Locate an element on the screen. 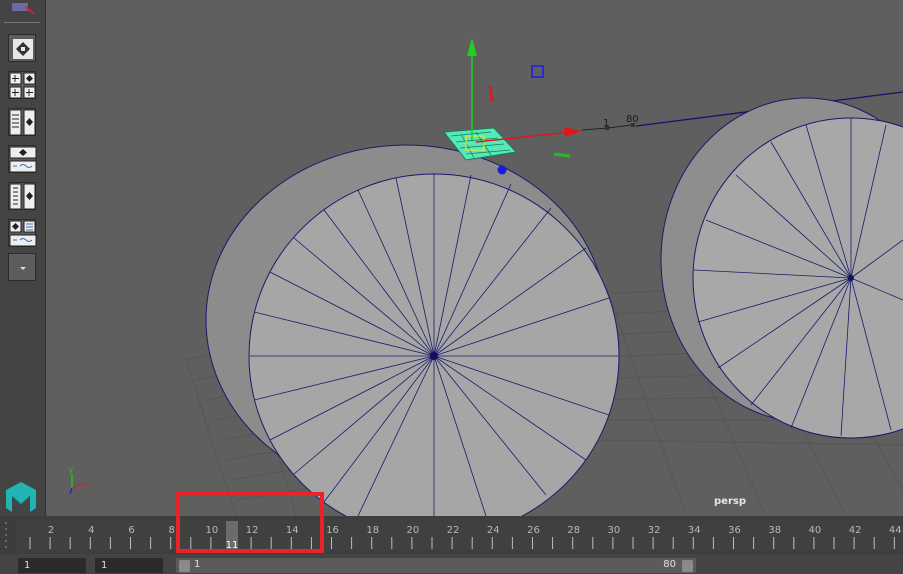 Image resolution: width=903 pixels, height=574 pixels. graph-editor-icon is located at coordinates (22, 233).